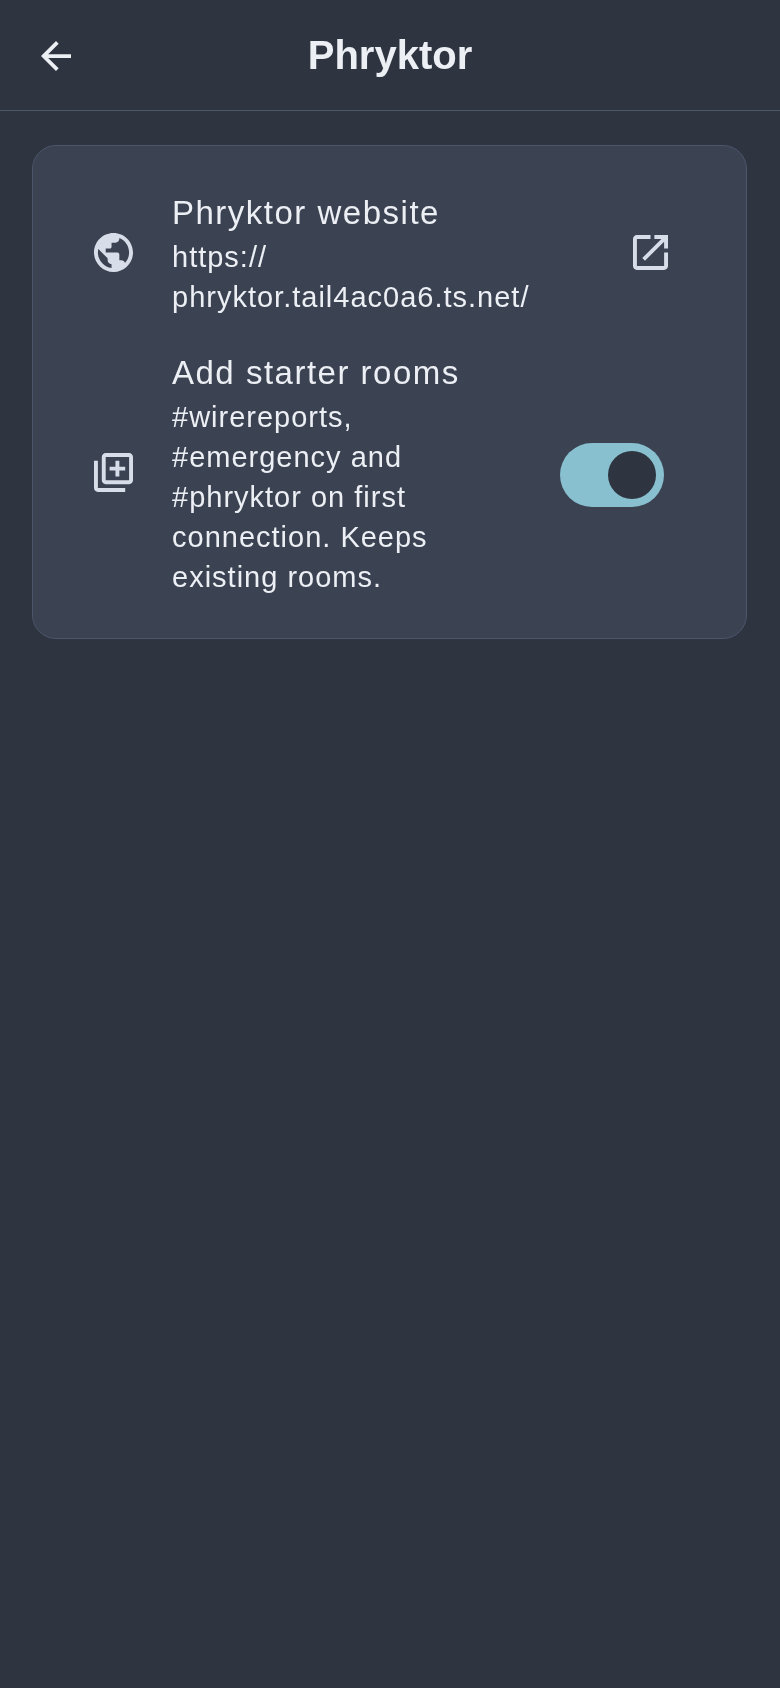 This screenshot has width=780, height=1688. I want to click on page-title: Phryktor, so click(390, 55).